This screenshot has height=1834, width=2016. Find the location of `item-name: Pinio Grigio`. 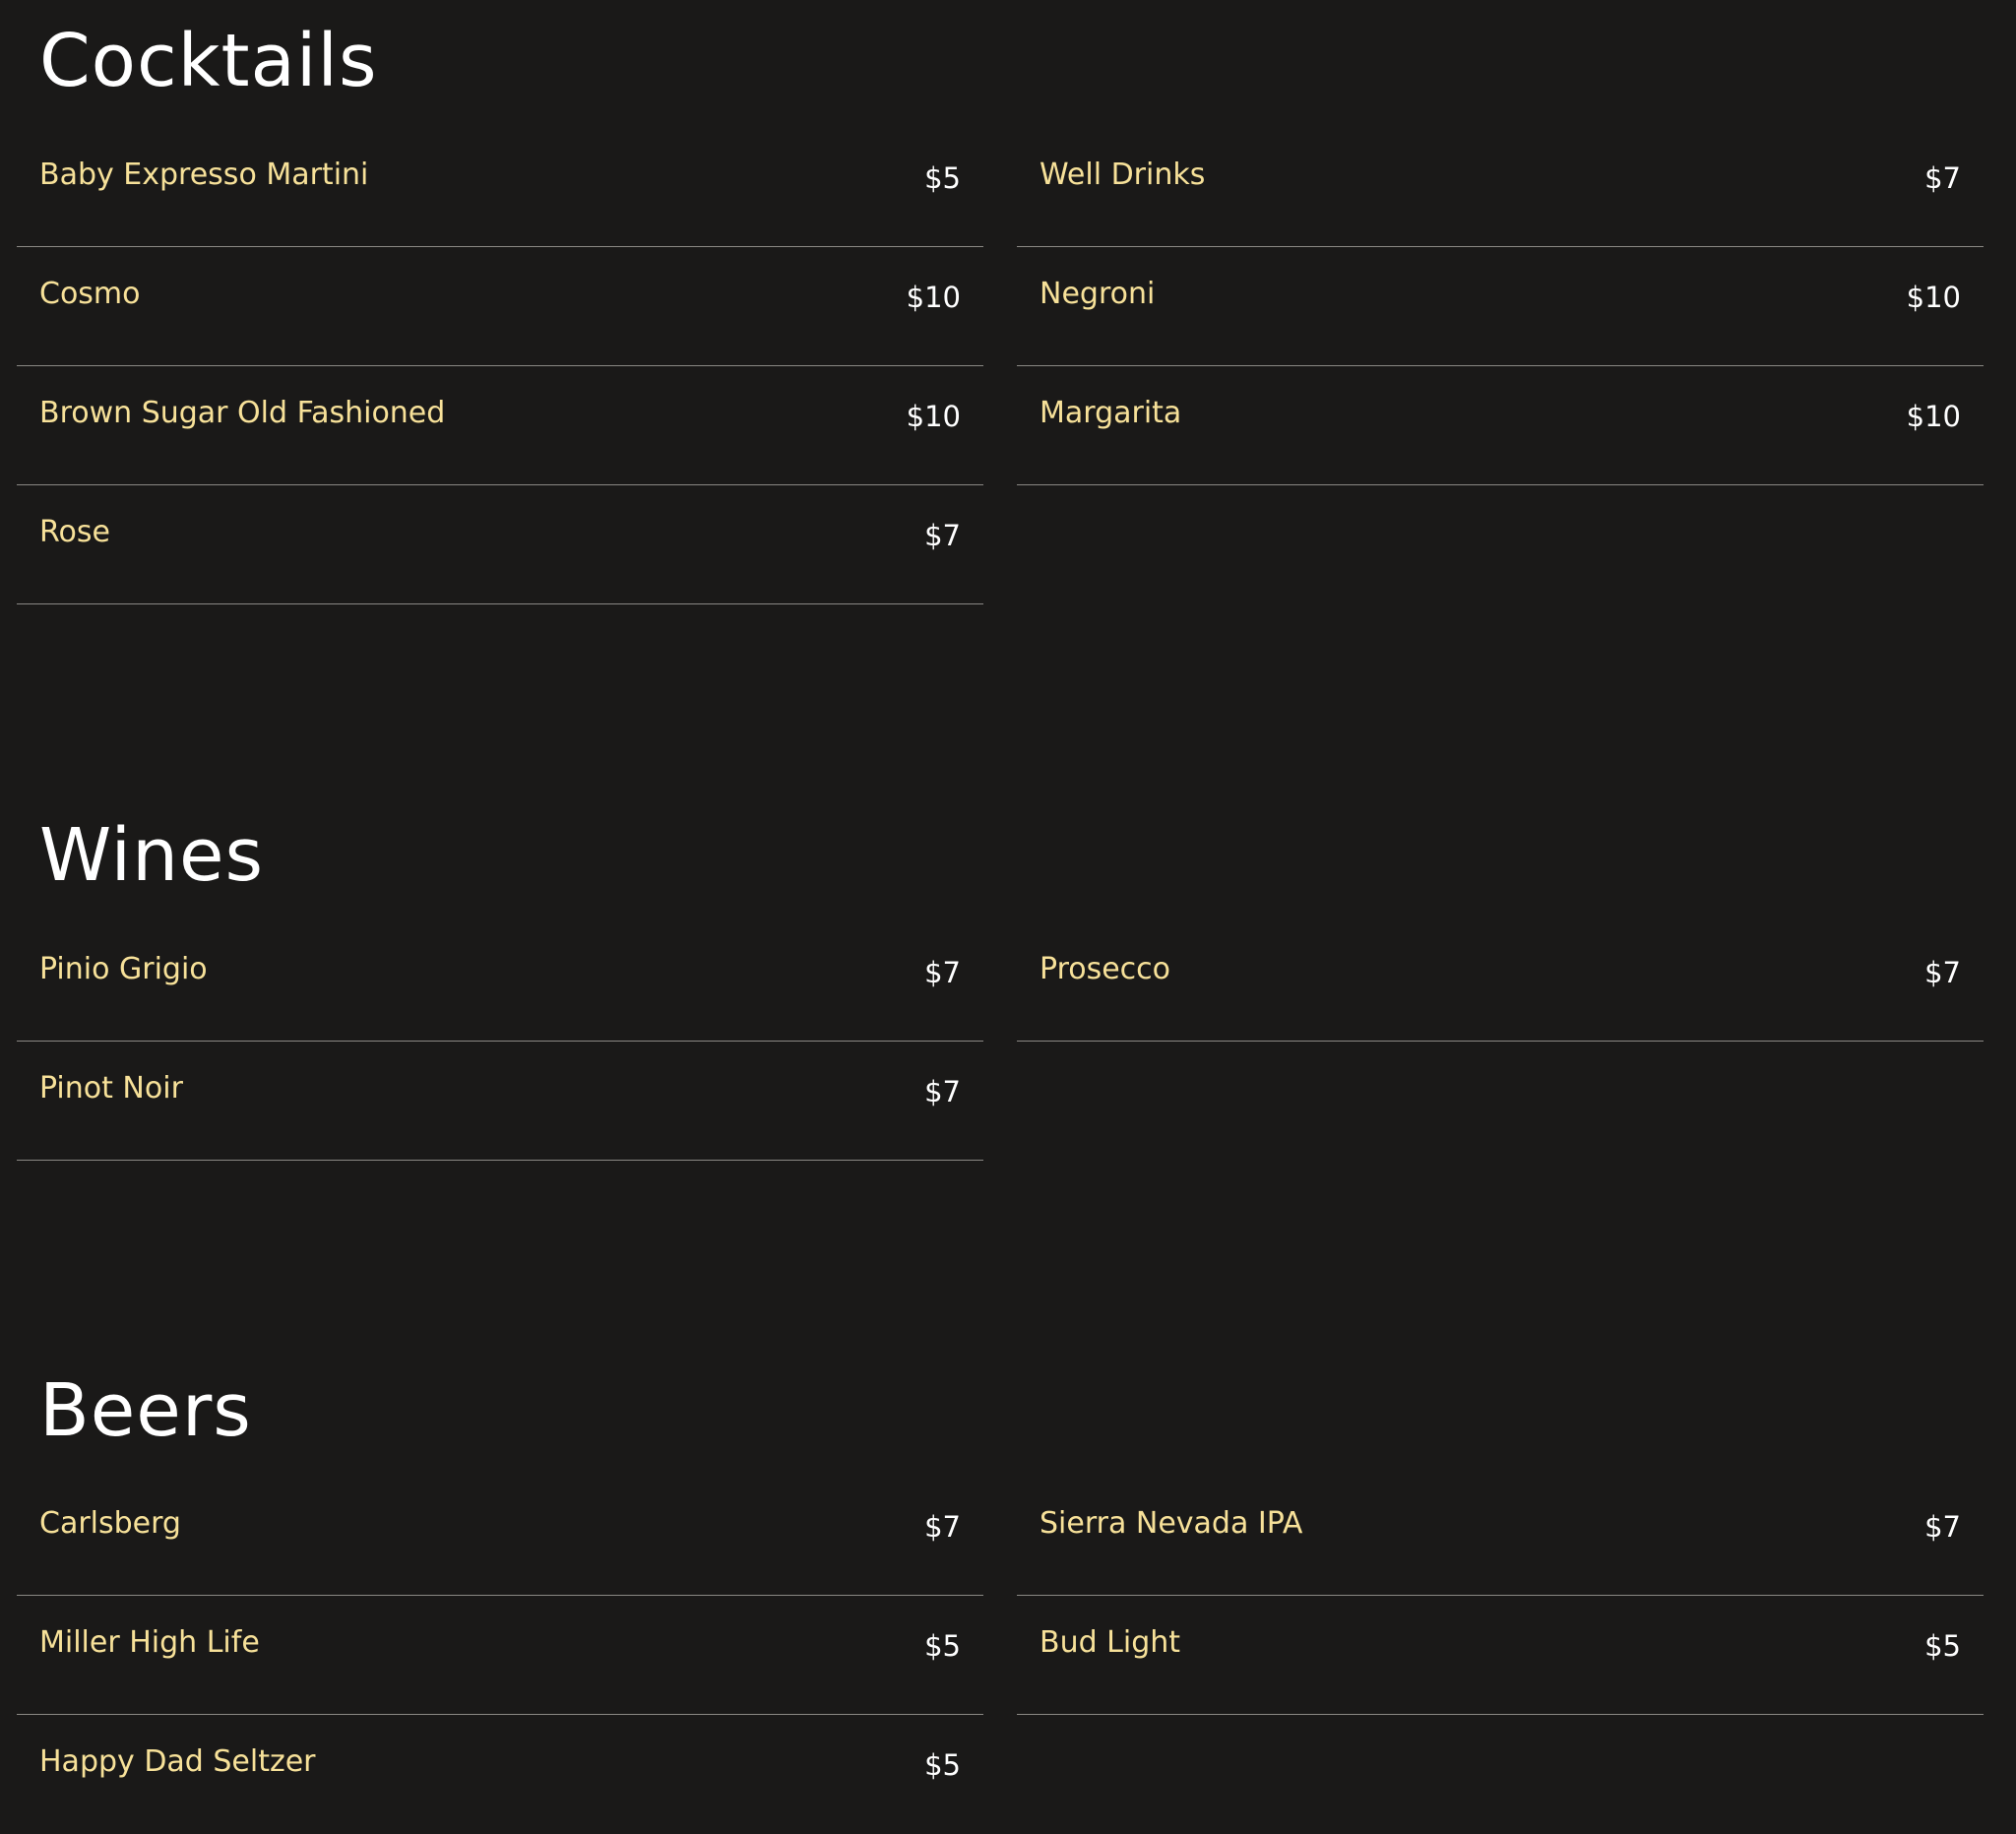

item-name: Pinio Grigio is located at coordinates (123, 969).